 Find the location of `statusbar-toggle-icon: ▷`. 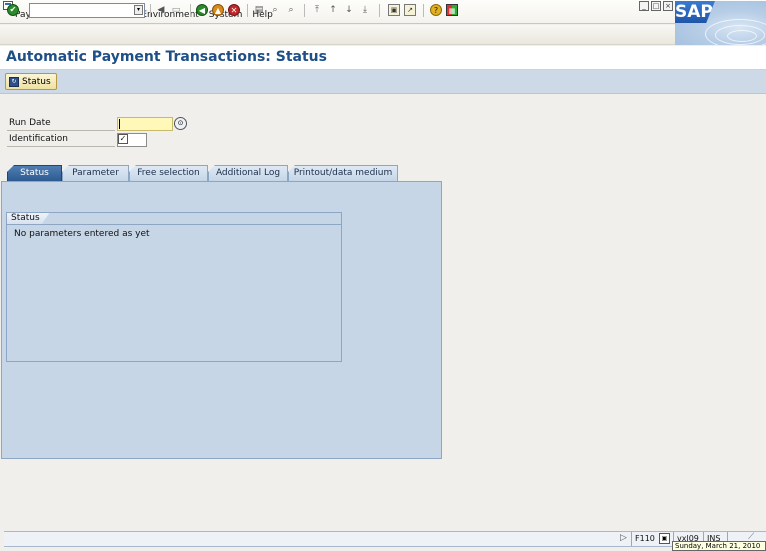

statusbar-toggle-icon: ▷ is located at coordinates (623, 538).